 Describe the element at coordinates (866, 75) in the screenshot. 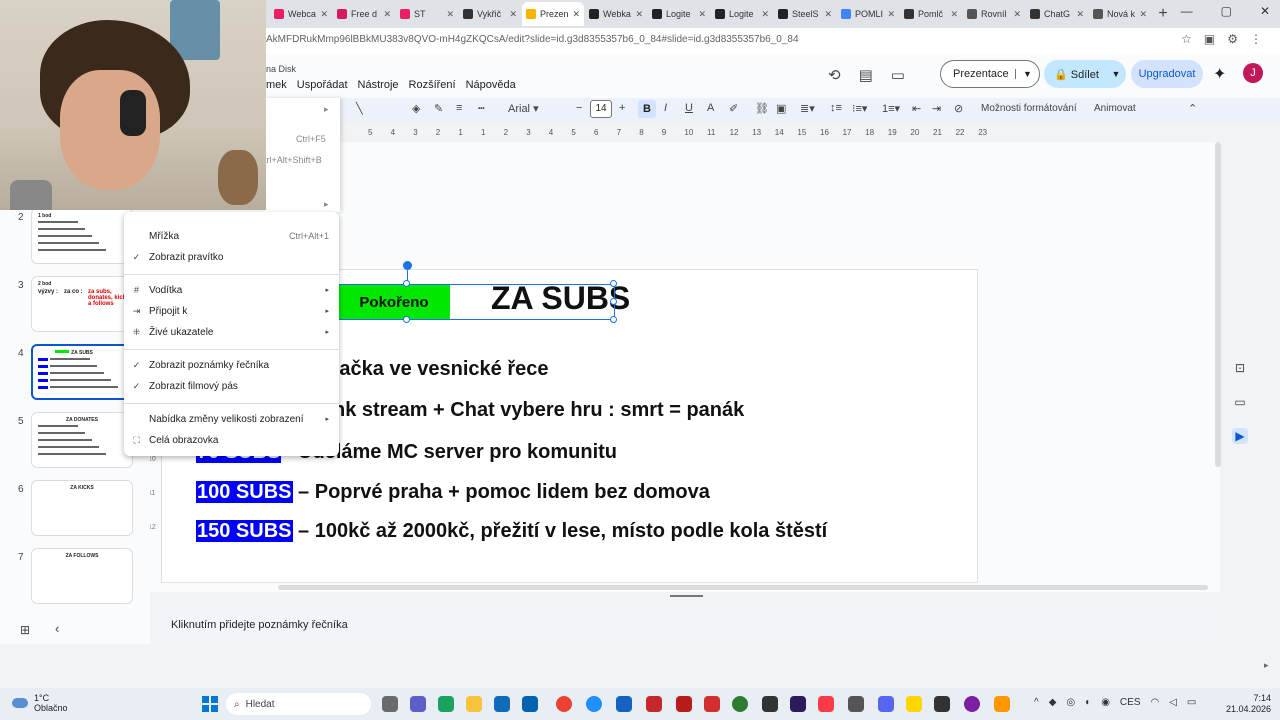

I see `comments-icon: ▤` at that location.